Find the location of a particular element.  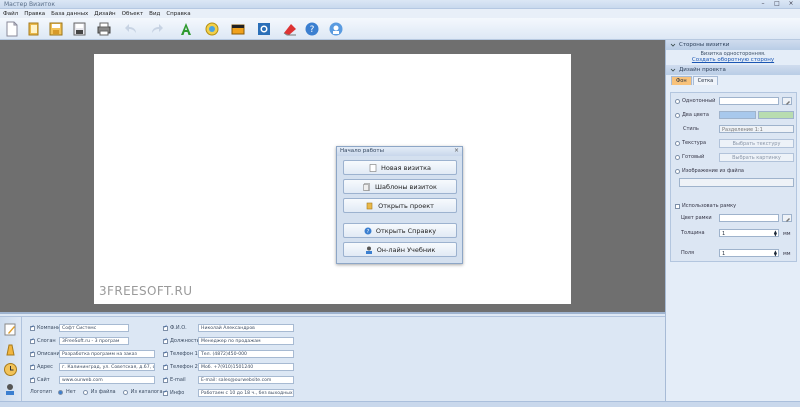

phone2-input: Моб. +7(910)1501240 is located at coordinates (246, 367).